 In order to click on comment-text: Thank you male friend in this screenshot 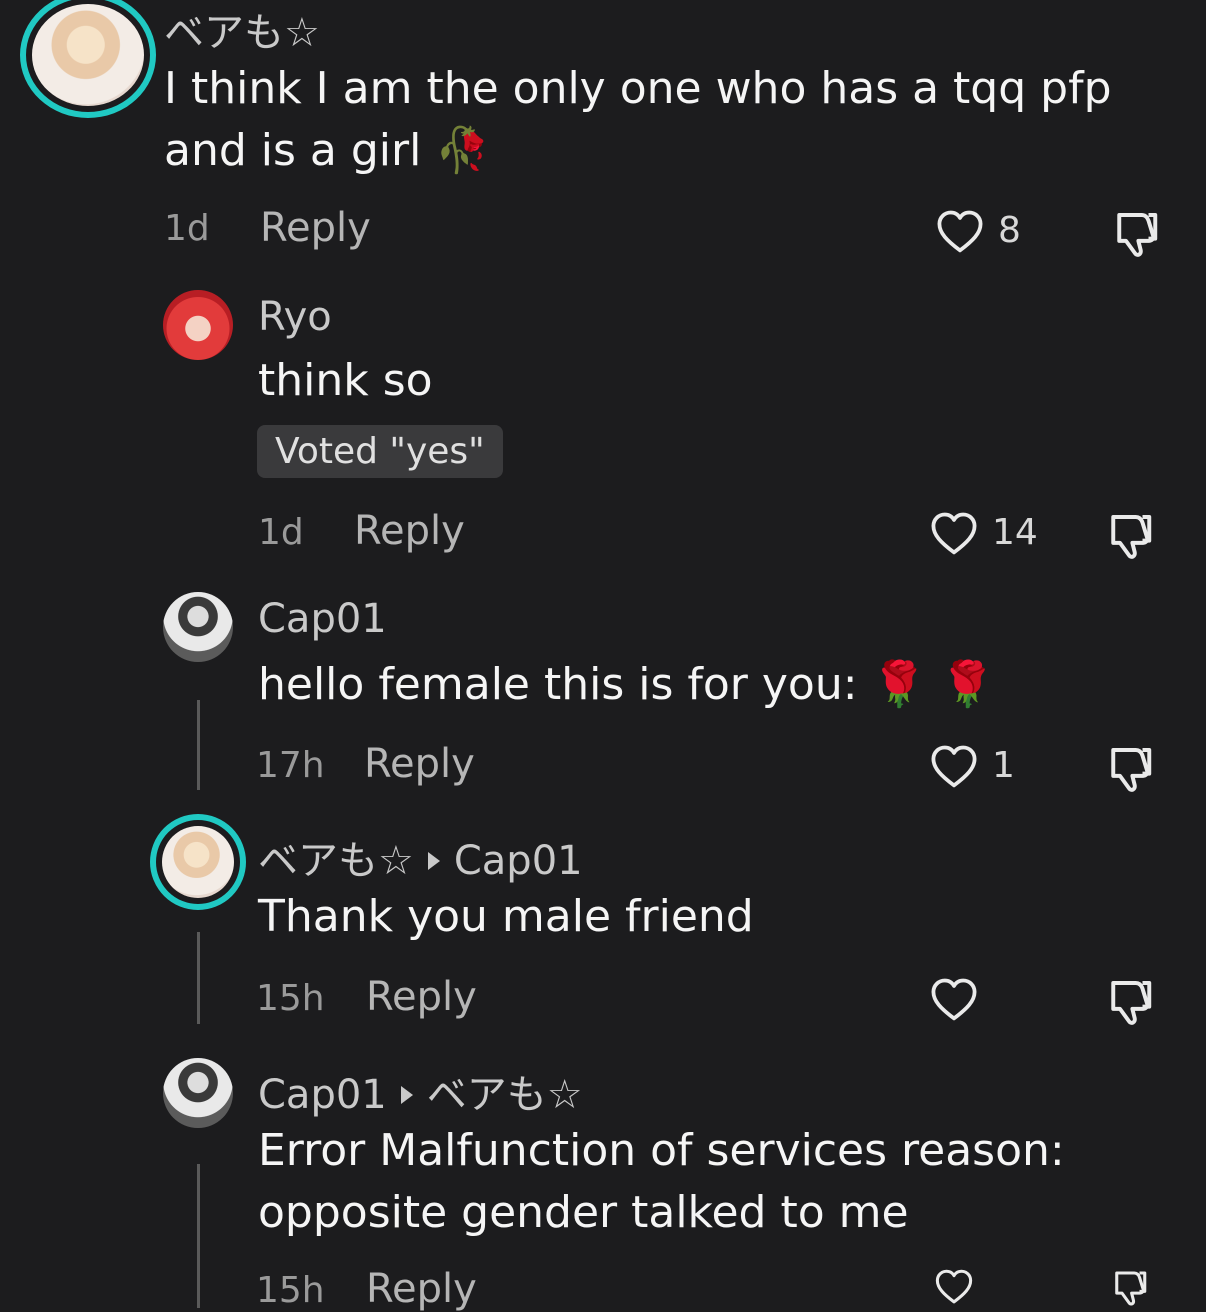, I will do `click(506, 916)`.